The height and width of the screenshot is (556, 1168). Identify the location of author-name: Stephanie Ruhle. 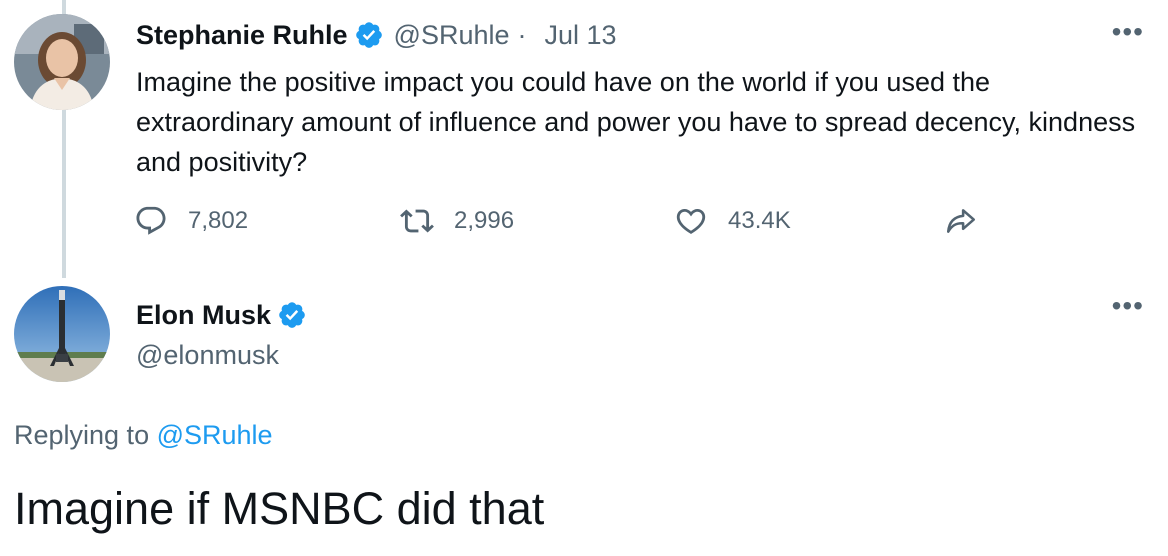
(242, 35).